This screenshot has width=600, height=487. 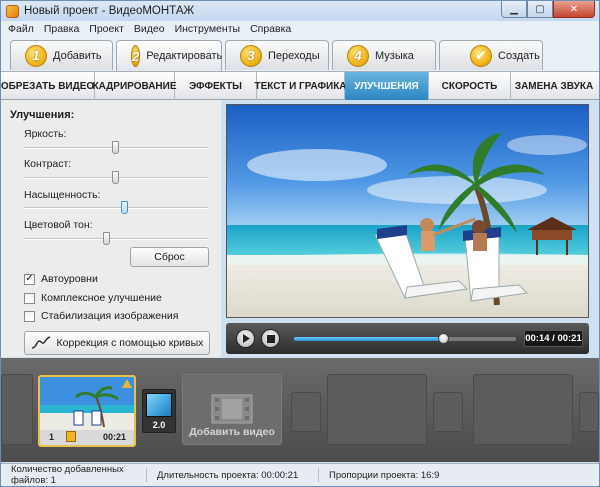 What do you see at coordinates (52, 437) in the screenshot?
I see `clip-index: 1` at bounding box center [52, 437].